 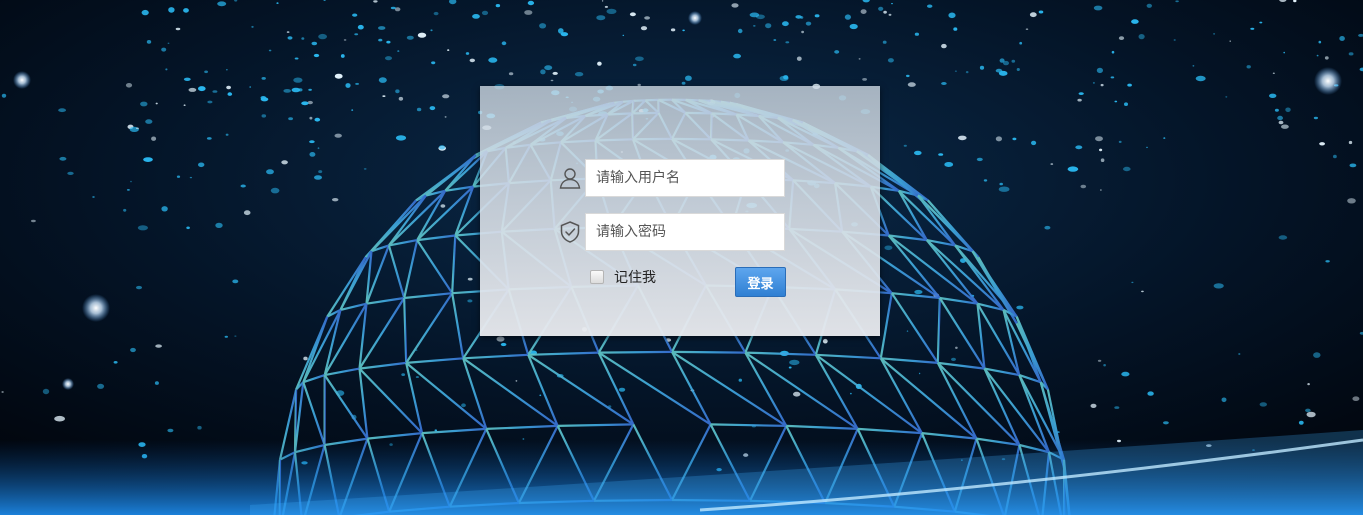 I want to click on login-button: 登录, so click(x=760, y=282).